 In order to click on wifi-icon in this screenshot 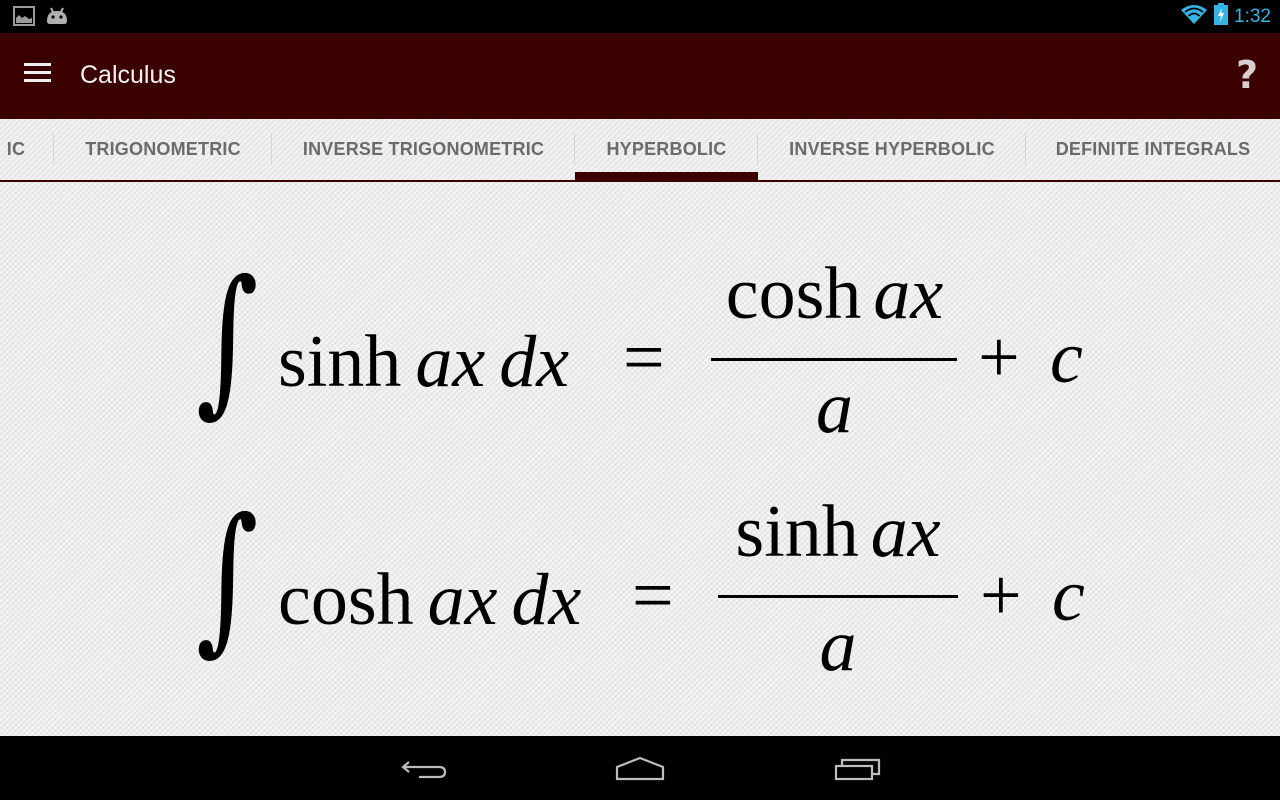, I will do `click(1194, 16)`.